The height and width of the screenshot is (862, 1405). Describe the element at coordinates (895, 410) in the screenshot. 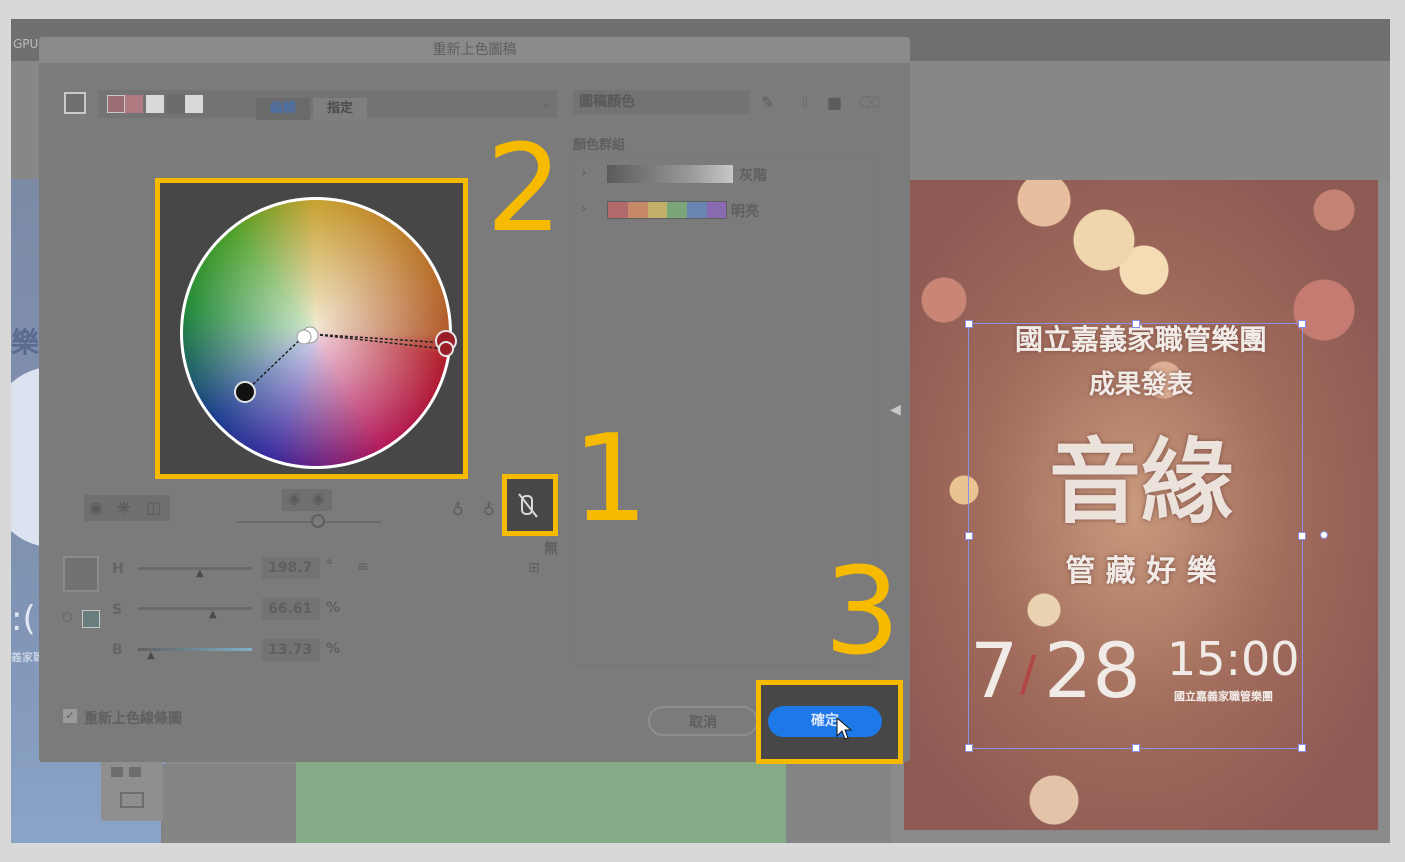

I see `collapse-panel-icon: ◀` at that location.